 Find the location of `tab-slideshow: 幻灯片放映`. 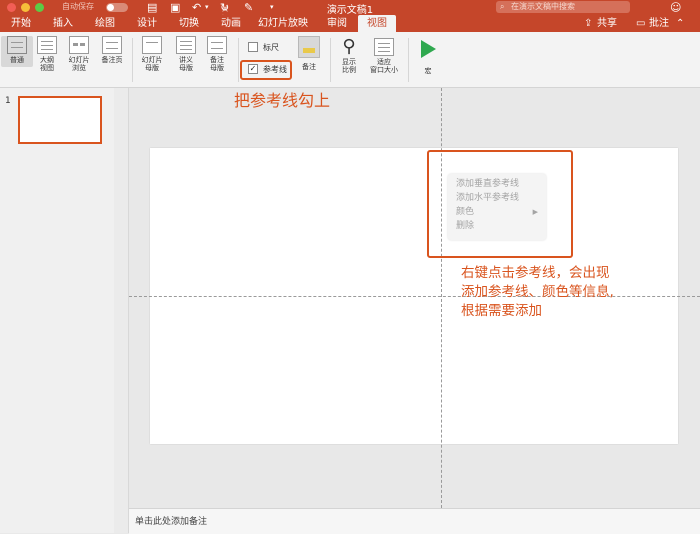

tab-slideshow: 幻灯片放映 is located at coordinates (283, 23).